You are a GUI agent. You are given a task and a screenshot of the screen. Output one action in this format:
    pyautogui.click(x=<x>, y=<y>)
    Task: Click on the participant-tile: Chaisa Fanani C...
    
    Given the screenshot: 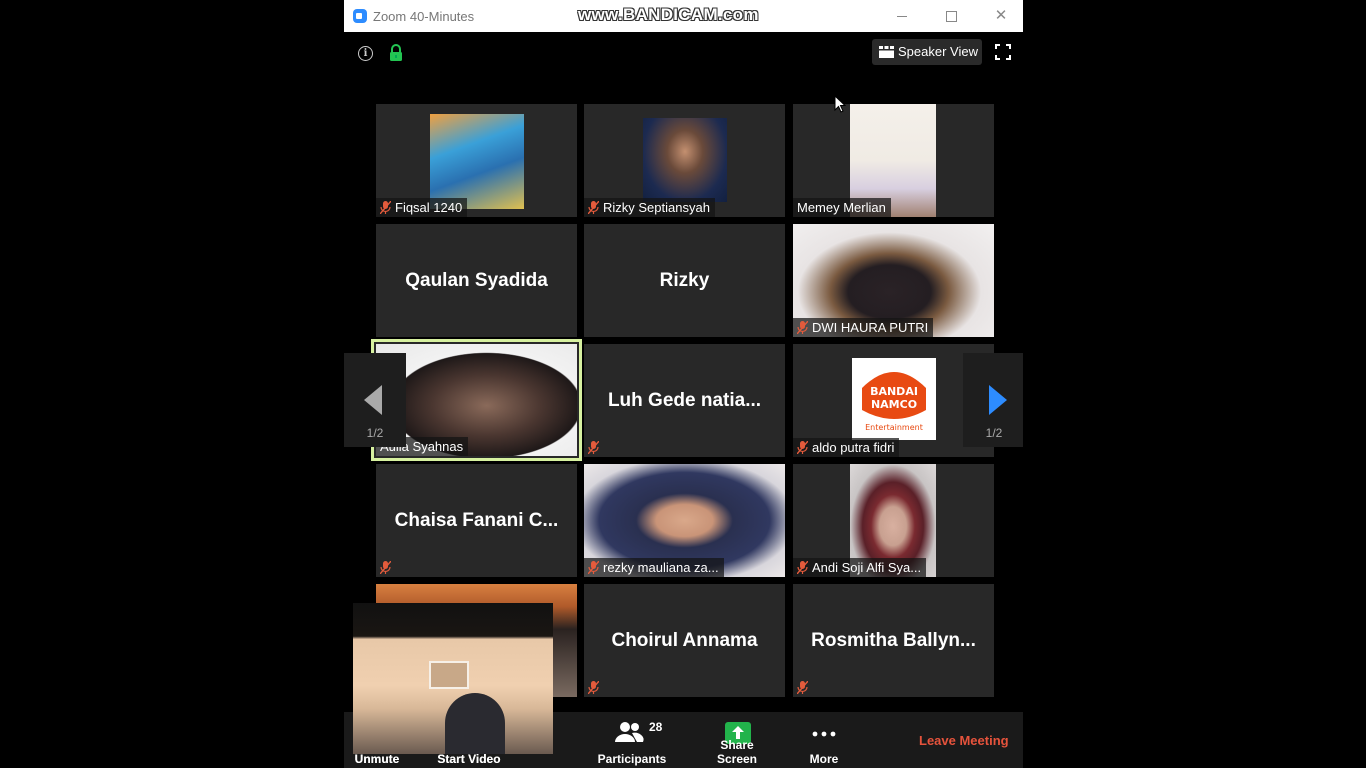 What is the action you would take?
    pyautogui.click(x=476, y=520)
    